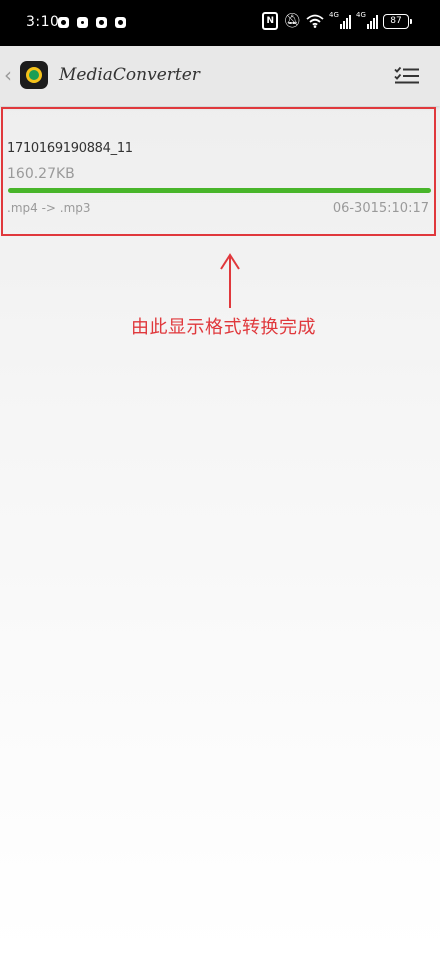 The width and height of the screenshot is (440, 953). I want to click on status-bar: 3:10 N 🔕︎ 4G 4G 87, so click(220, 23).